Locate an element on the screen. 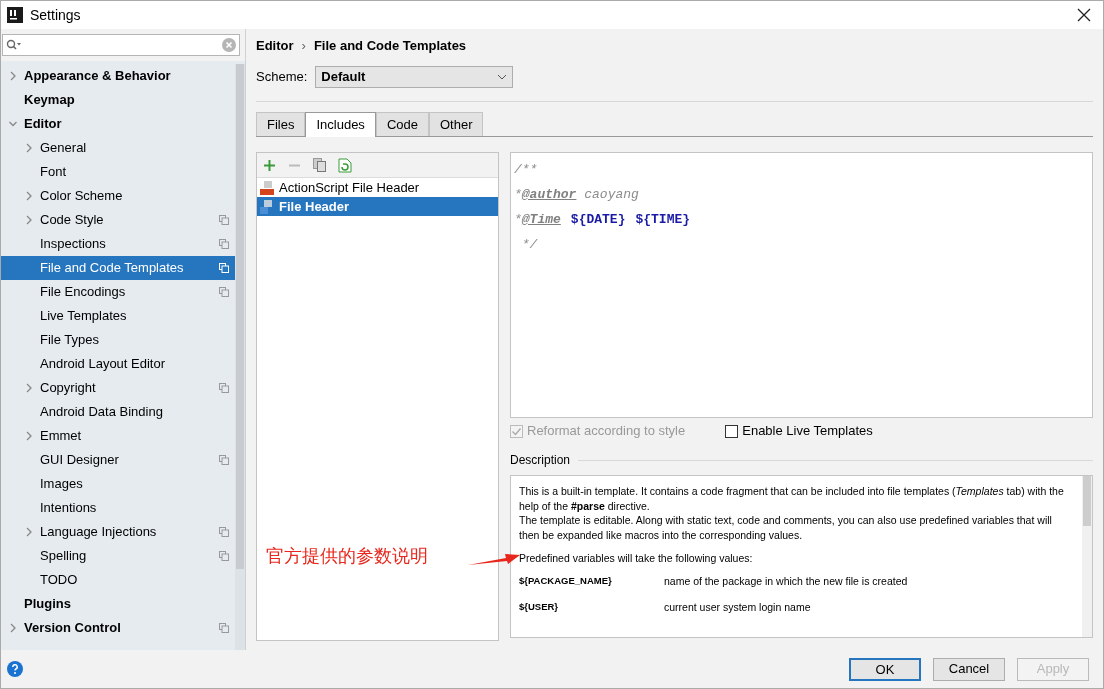  checkbox-option: Reformat according to style is located at coordinates (598, 431).